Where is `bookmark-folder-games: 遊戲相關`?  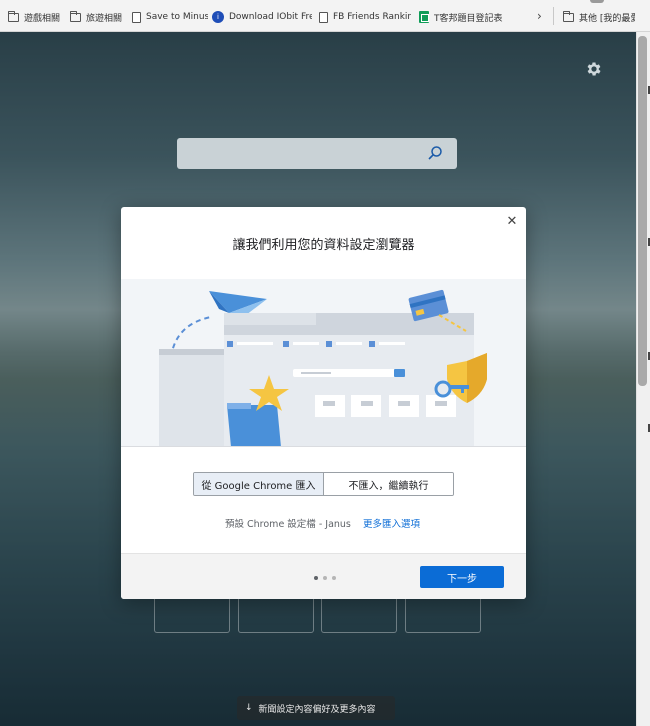 bookmark-folder-games: 遊戲相關 is located at coordinates (37, 17).